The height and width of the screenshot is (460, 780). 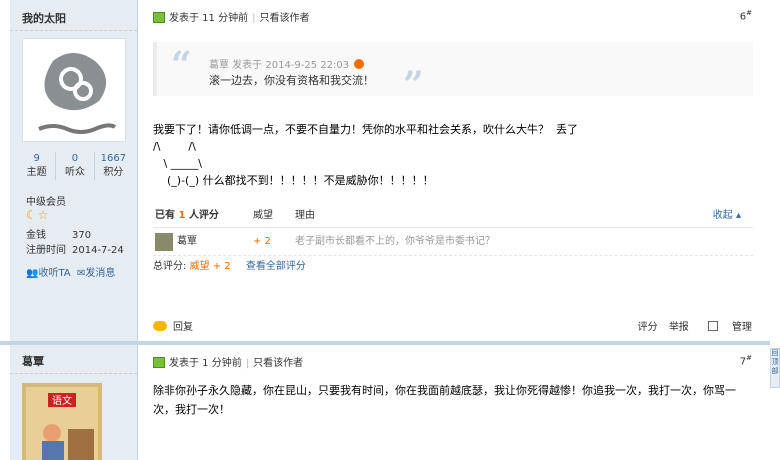 I want to click on author-name: 葛覃, so click(x=33, y=361).